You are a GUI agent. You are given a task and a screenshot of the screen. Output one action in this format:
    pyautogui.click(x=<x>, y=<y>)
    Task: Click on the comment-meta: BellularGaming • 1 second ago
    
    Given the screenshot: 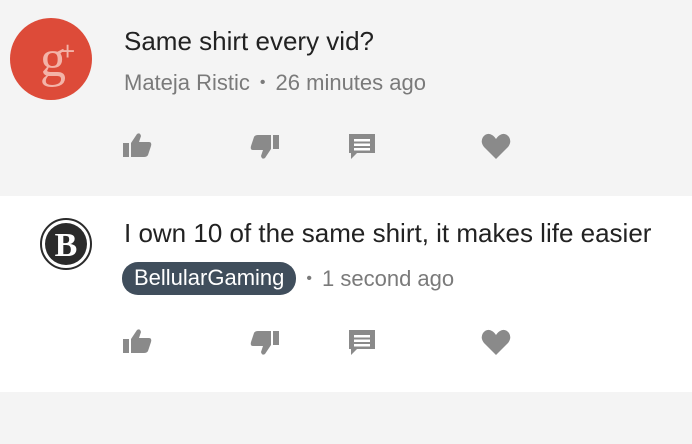 What is the action you would take?
    pyautogui.click(x=288, y=278)
    